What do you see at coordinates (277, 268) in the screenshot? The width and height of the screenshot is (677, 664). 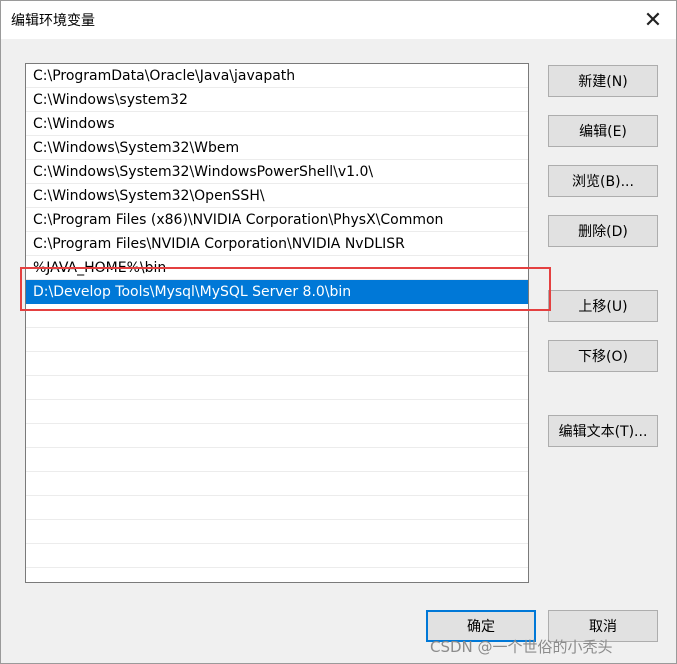 I see `list-item: %JAVA_HOME%\bin` at bounding box center [277, 268].